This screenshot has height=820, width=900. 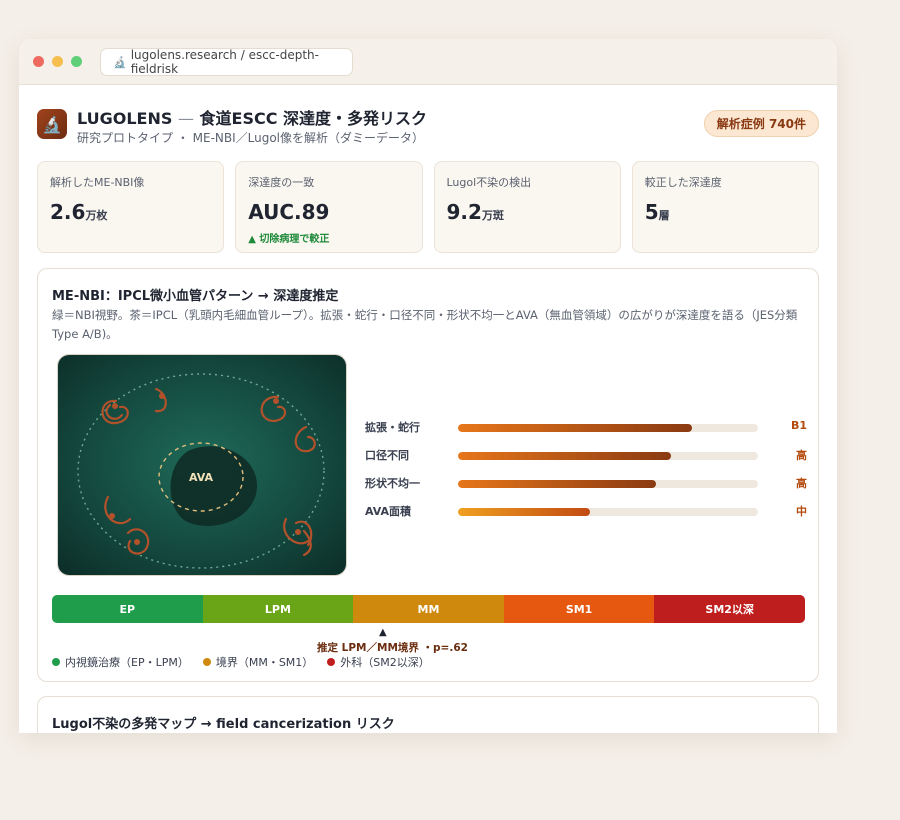 I want to click on page-subtitle: 研究プロトタイプ ・ ME-NBI／Lugol像を解析（ダミーデータ）, so click(x=251, y=138).